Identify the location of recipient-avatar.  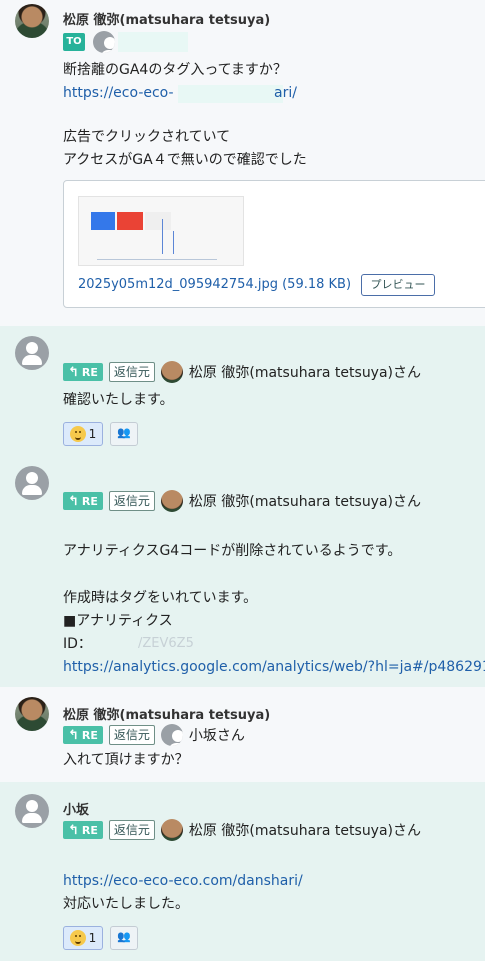
(104, 42).